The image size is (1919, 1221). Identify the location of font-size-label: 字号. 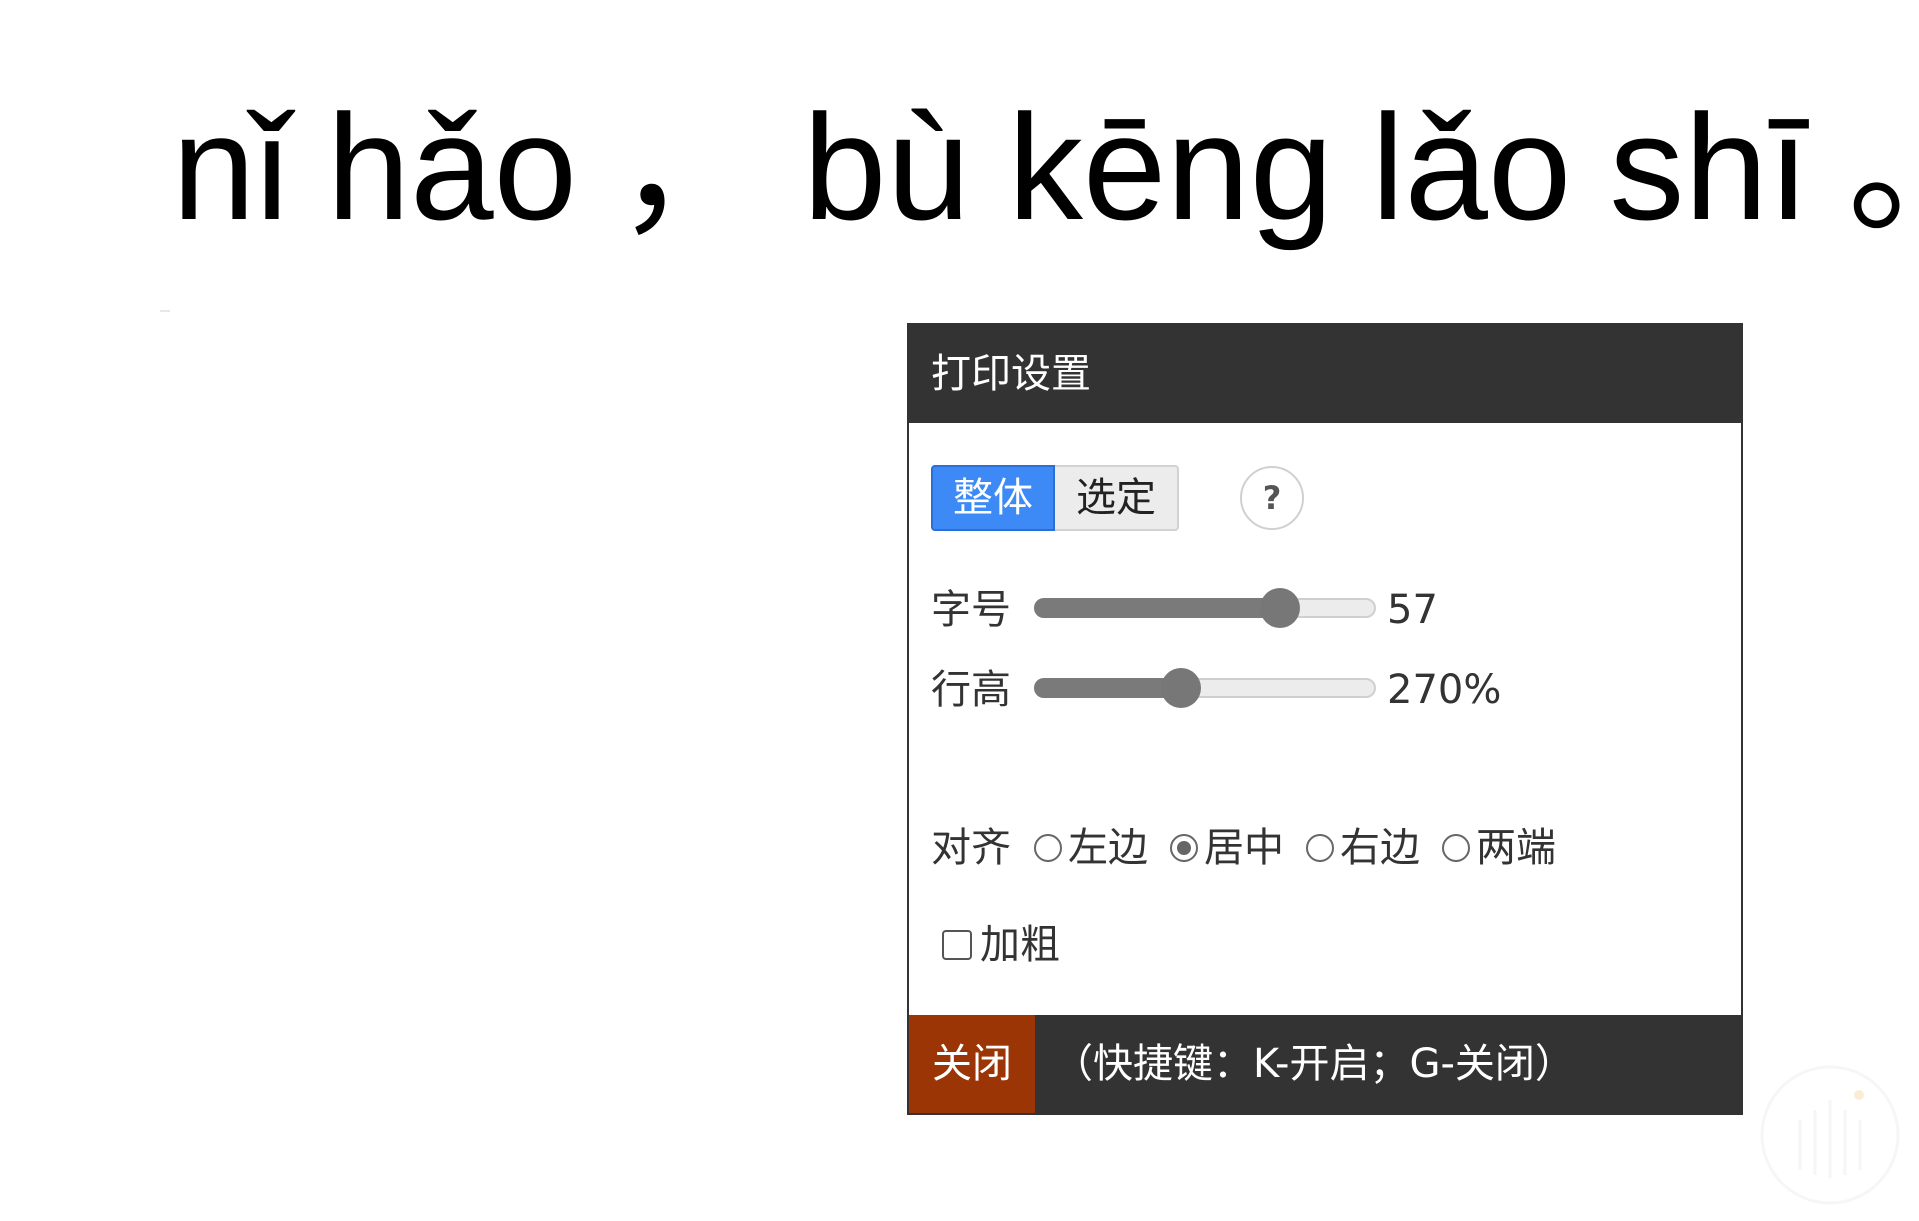
(971, 610).